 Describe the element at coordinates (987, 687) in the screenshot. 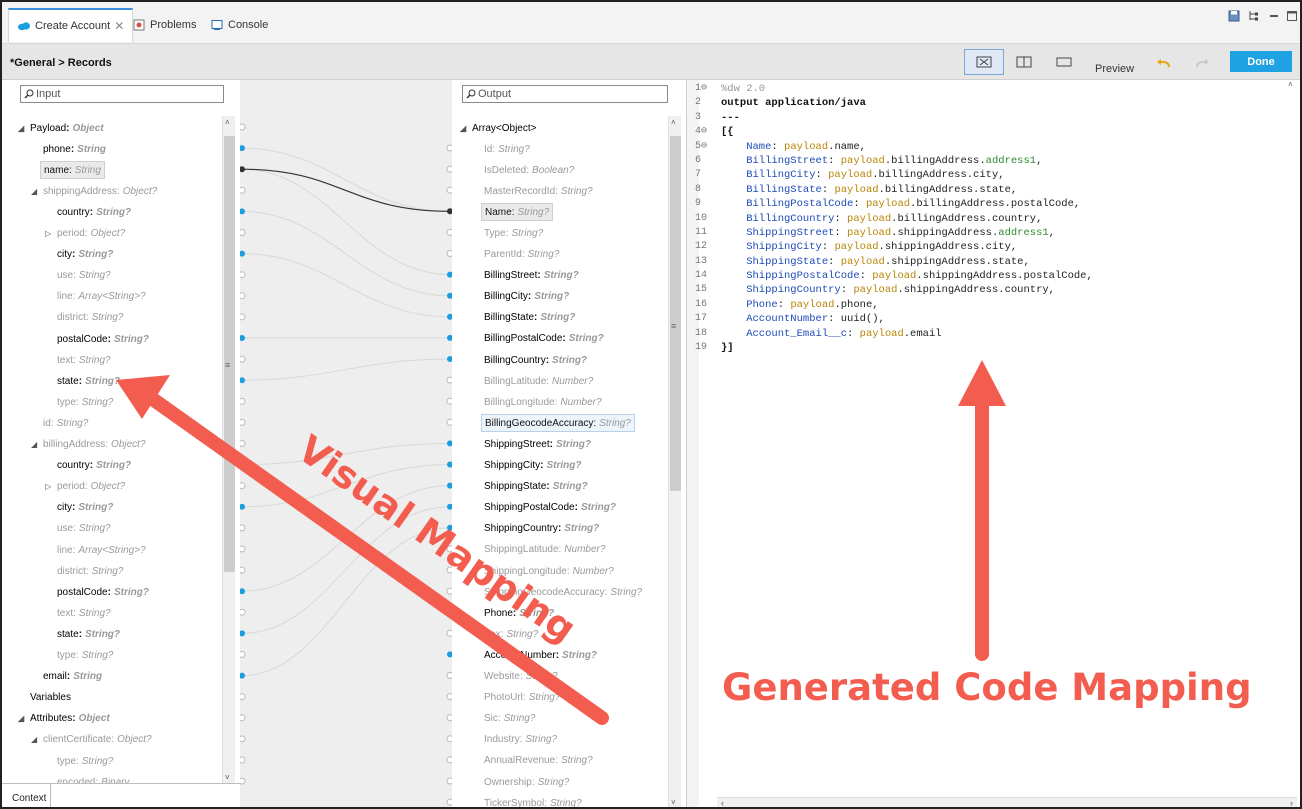

I see `generated-code-label: Generated Code Mapping` at that location.